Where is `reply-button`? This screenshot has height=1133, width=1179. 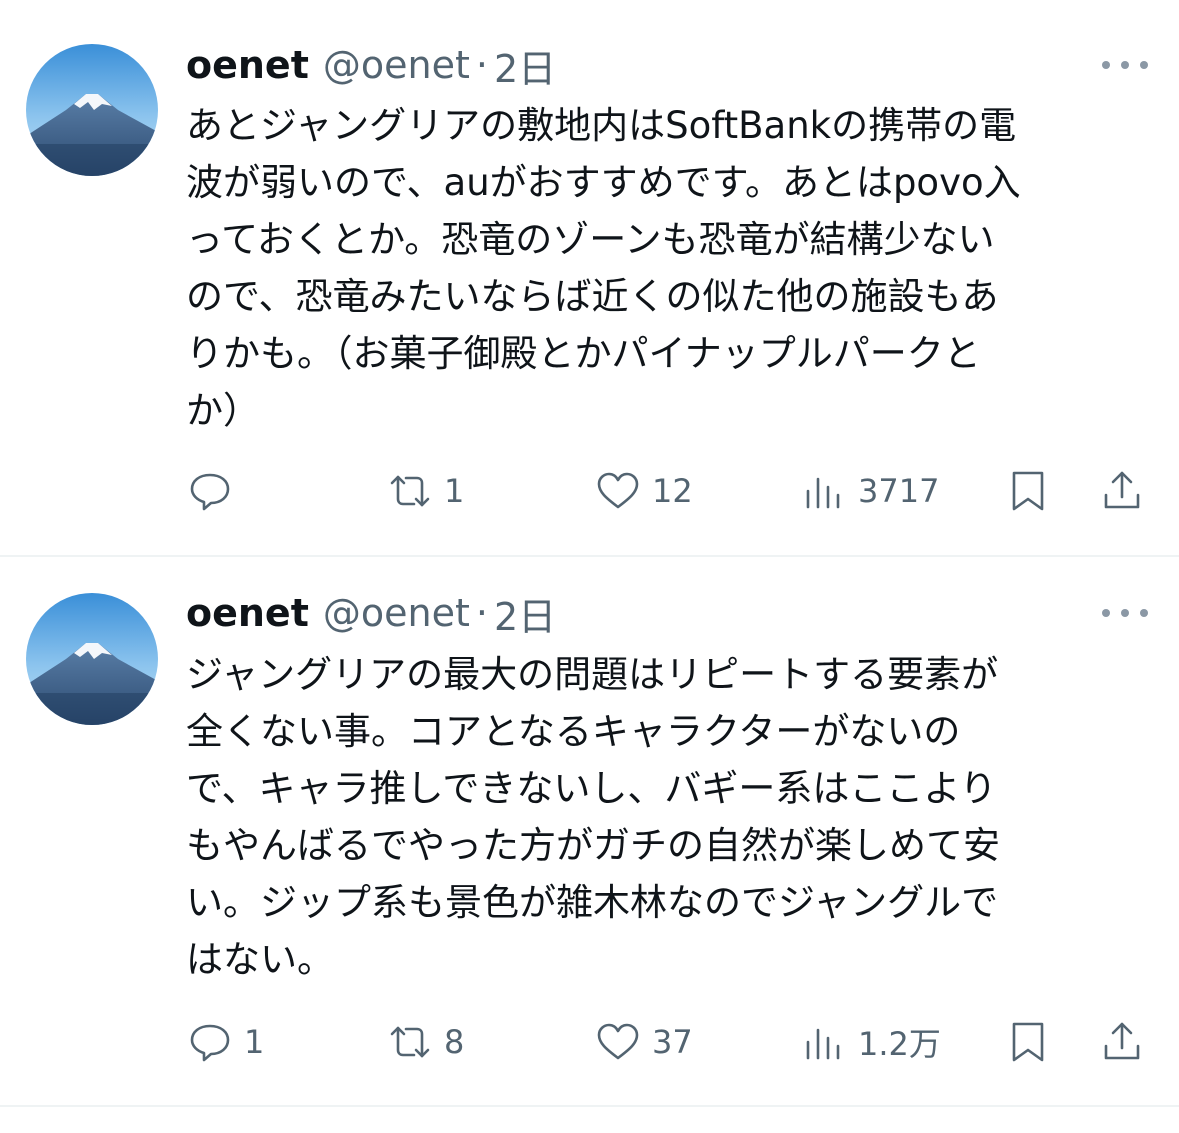
reply-button is located at coordinates (215, 491).